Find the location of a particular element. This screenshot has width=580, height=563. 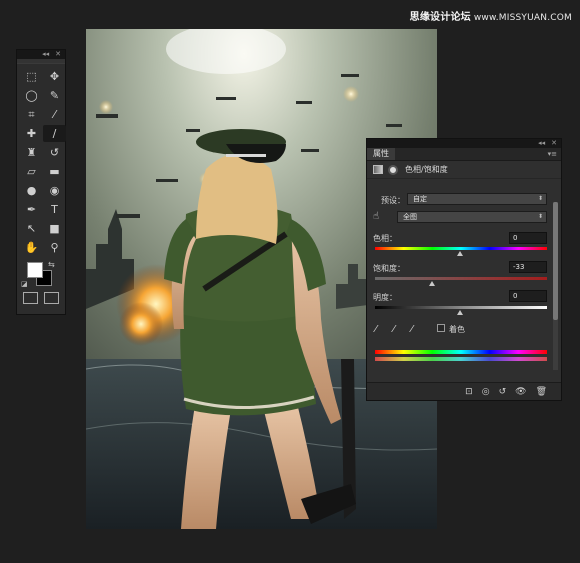

lightness-slider-track is located at coordinates (461, 307).